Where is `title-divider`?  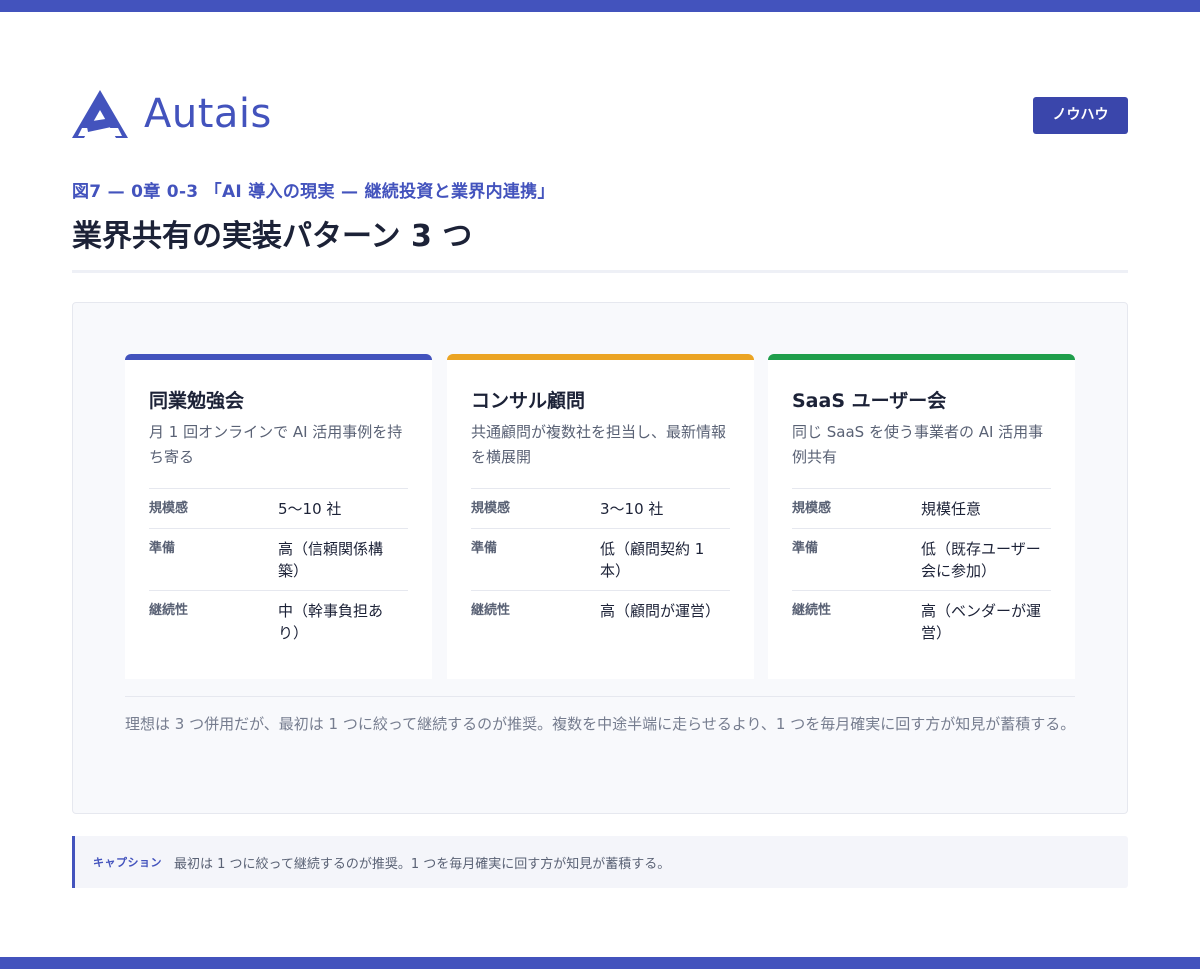
title-divider is located at coordinates (600, 271).